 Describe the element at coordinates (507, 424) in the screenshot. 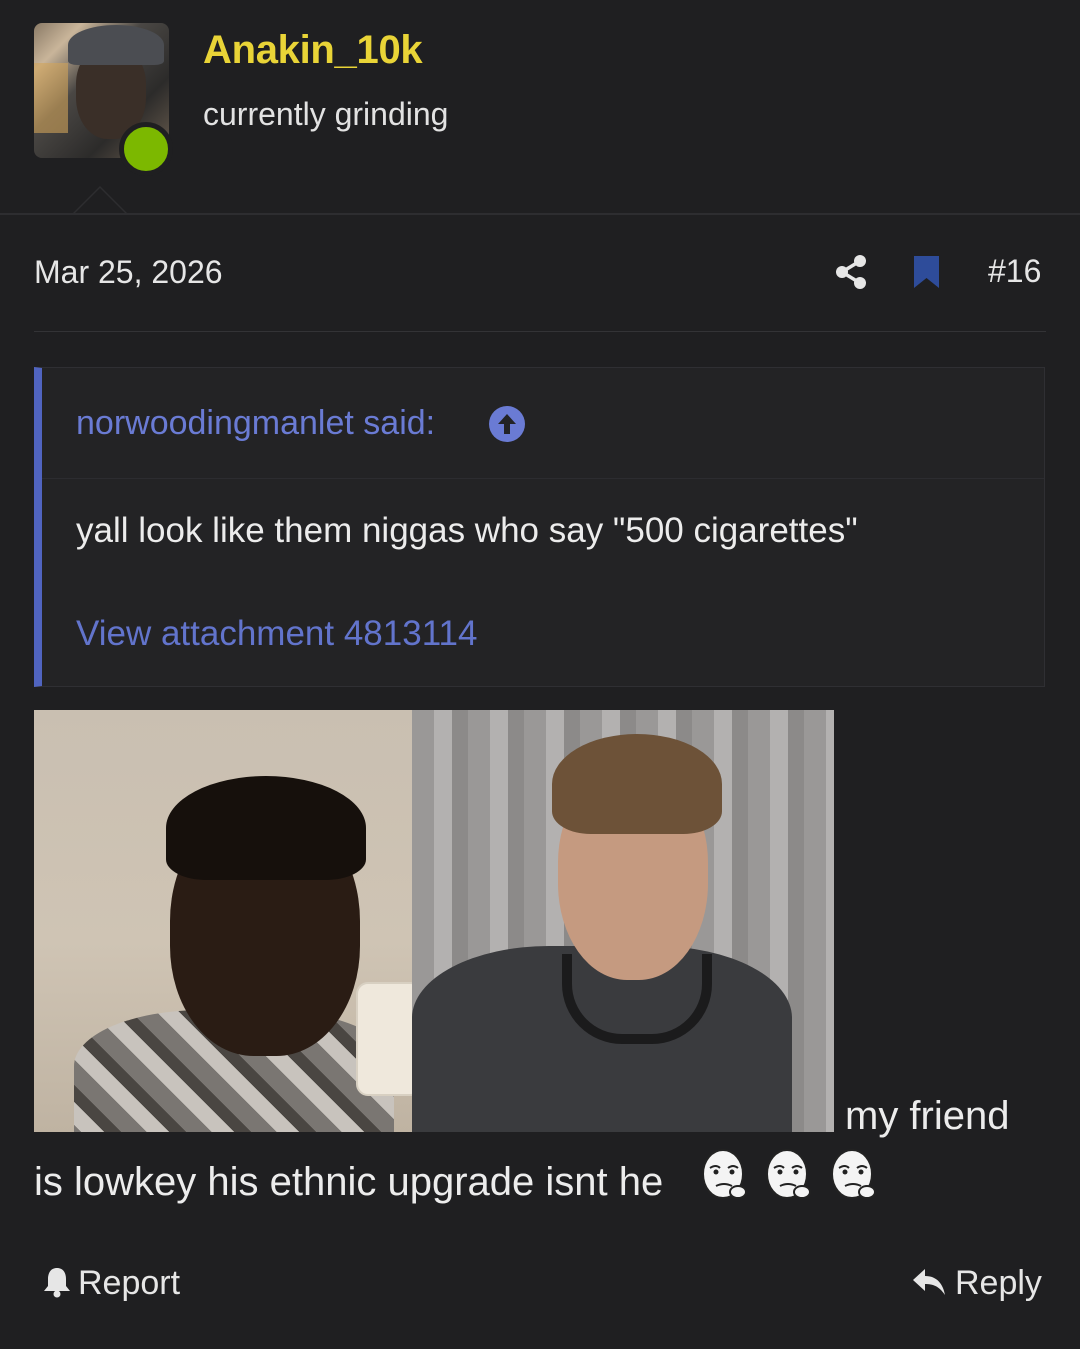

I see `arrow-up-circle-icon` at that location.